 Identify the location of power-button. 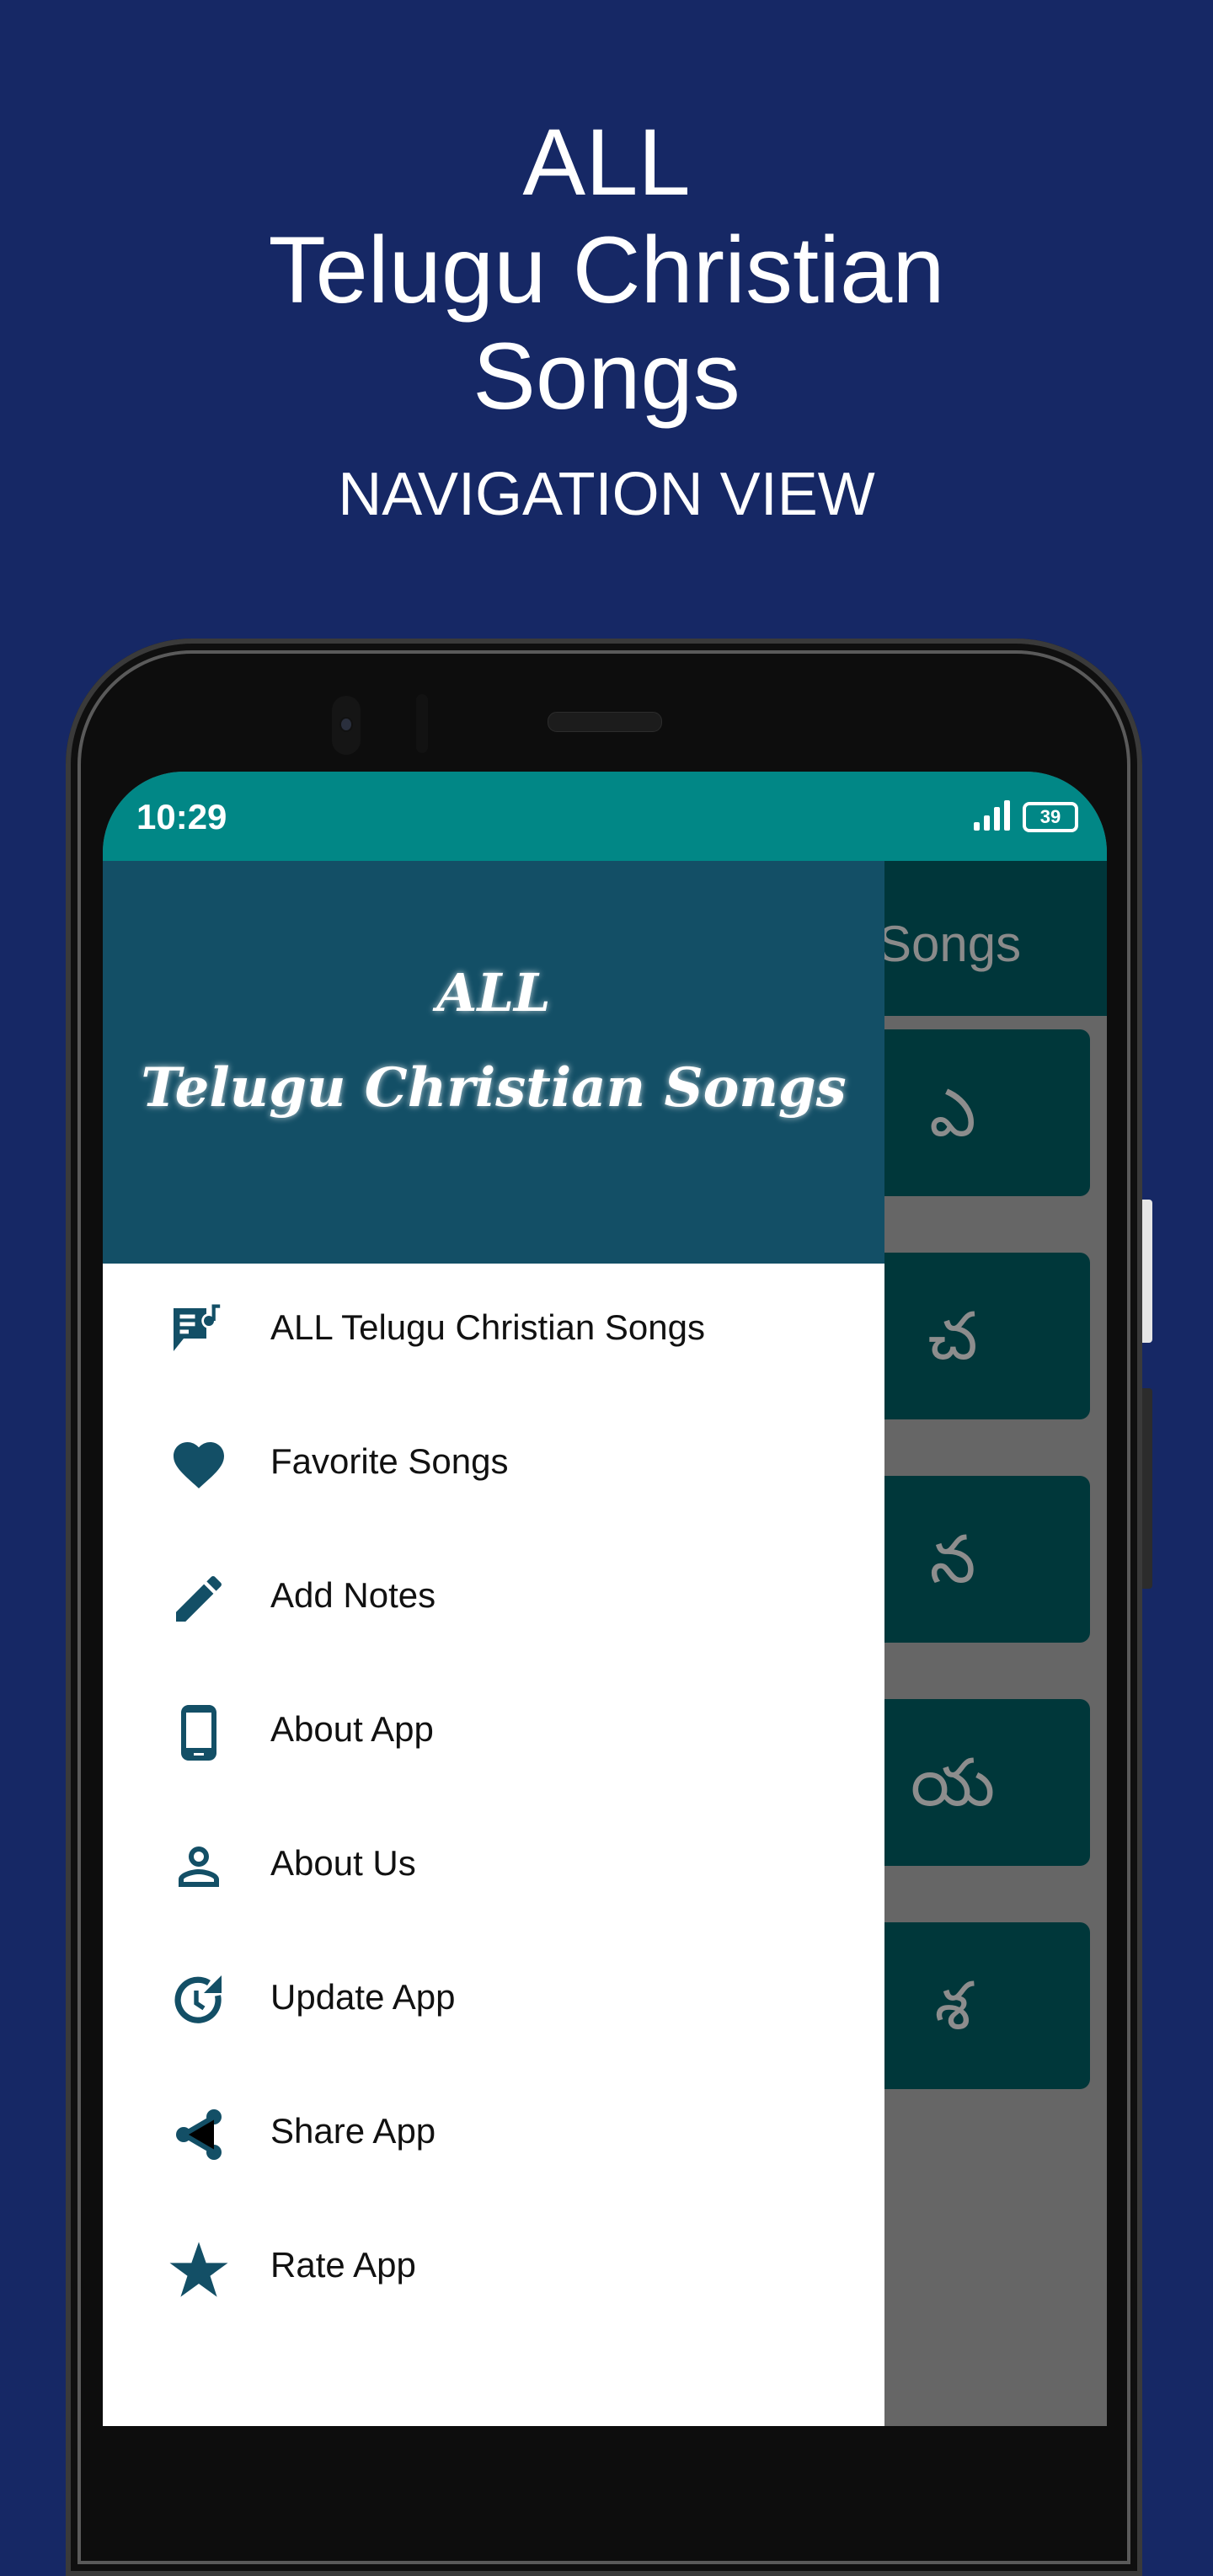
(1147, 1271).